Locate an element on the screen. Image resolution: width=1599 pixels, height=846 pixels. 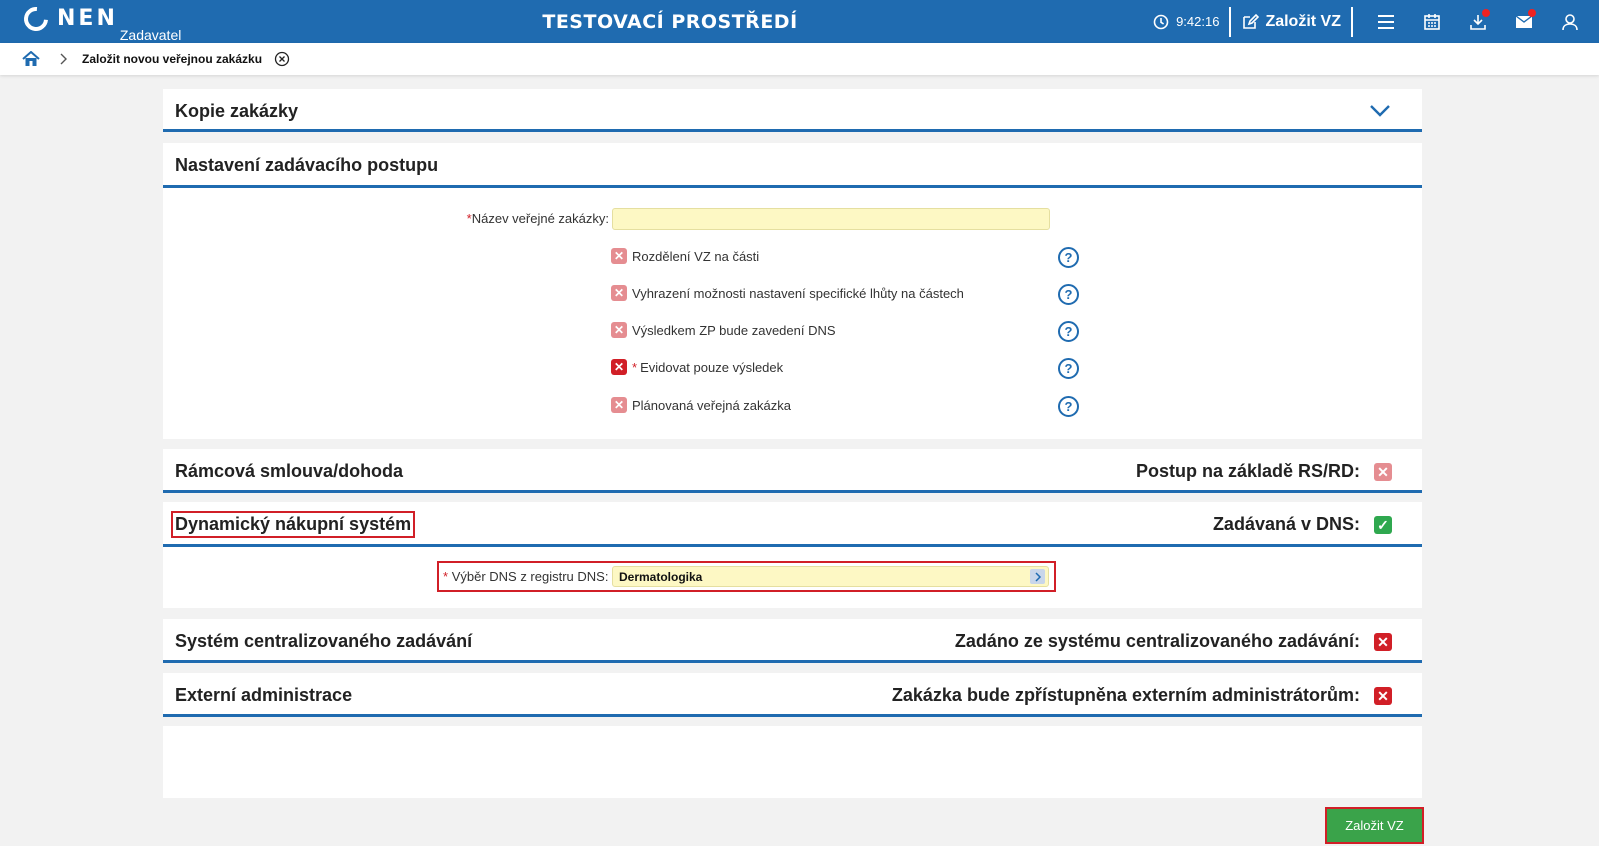
nazev-zakazky-label-text: Název veřejné zakázky: is located at coordinates (540, 218).